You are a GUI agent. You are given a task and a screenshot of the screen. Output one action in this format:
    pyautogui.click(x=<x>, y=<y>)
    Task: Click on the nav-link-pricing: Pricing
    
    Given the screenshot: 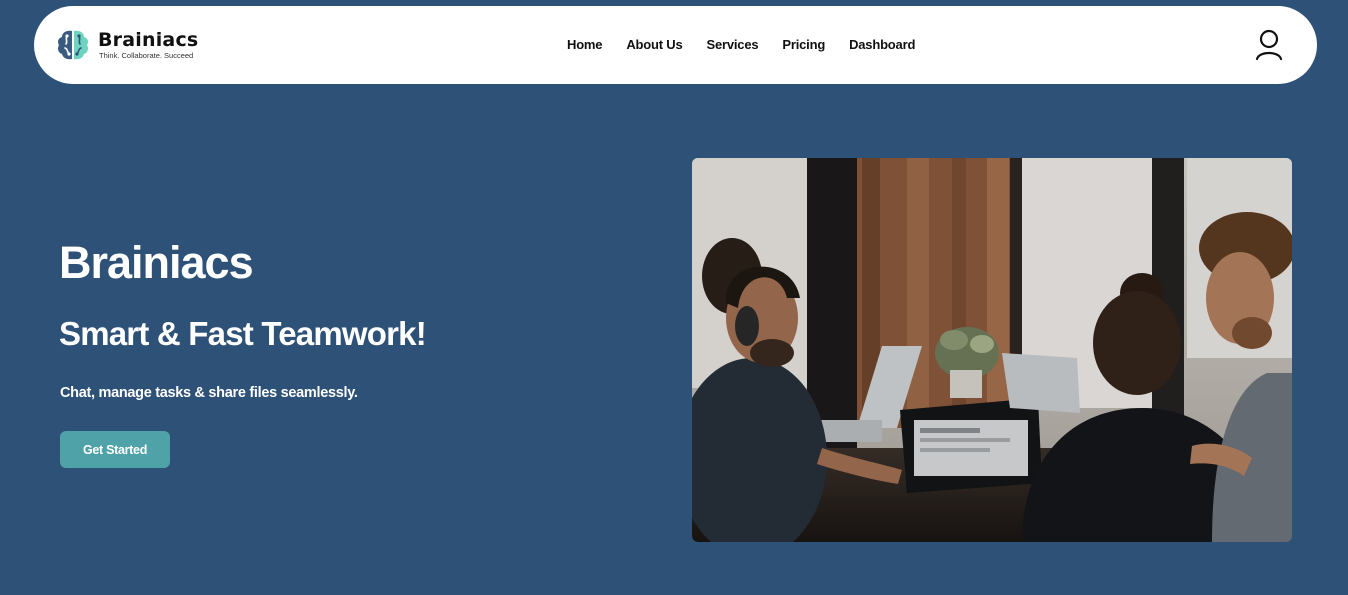 What is the action you would take?
    pyautogui.click(x=803, y=44)
    